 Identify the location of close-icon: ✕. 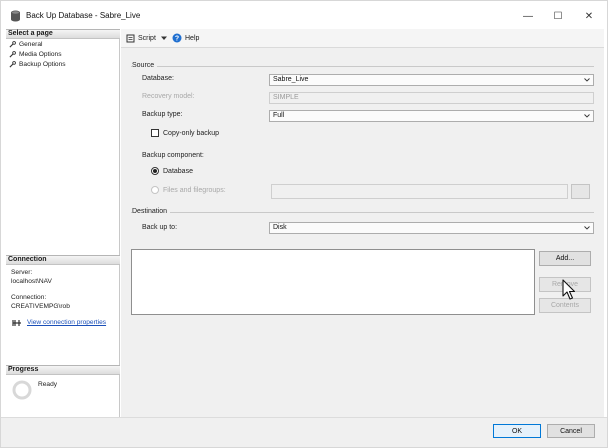
(589, 16).